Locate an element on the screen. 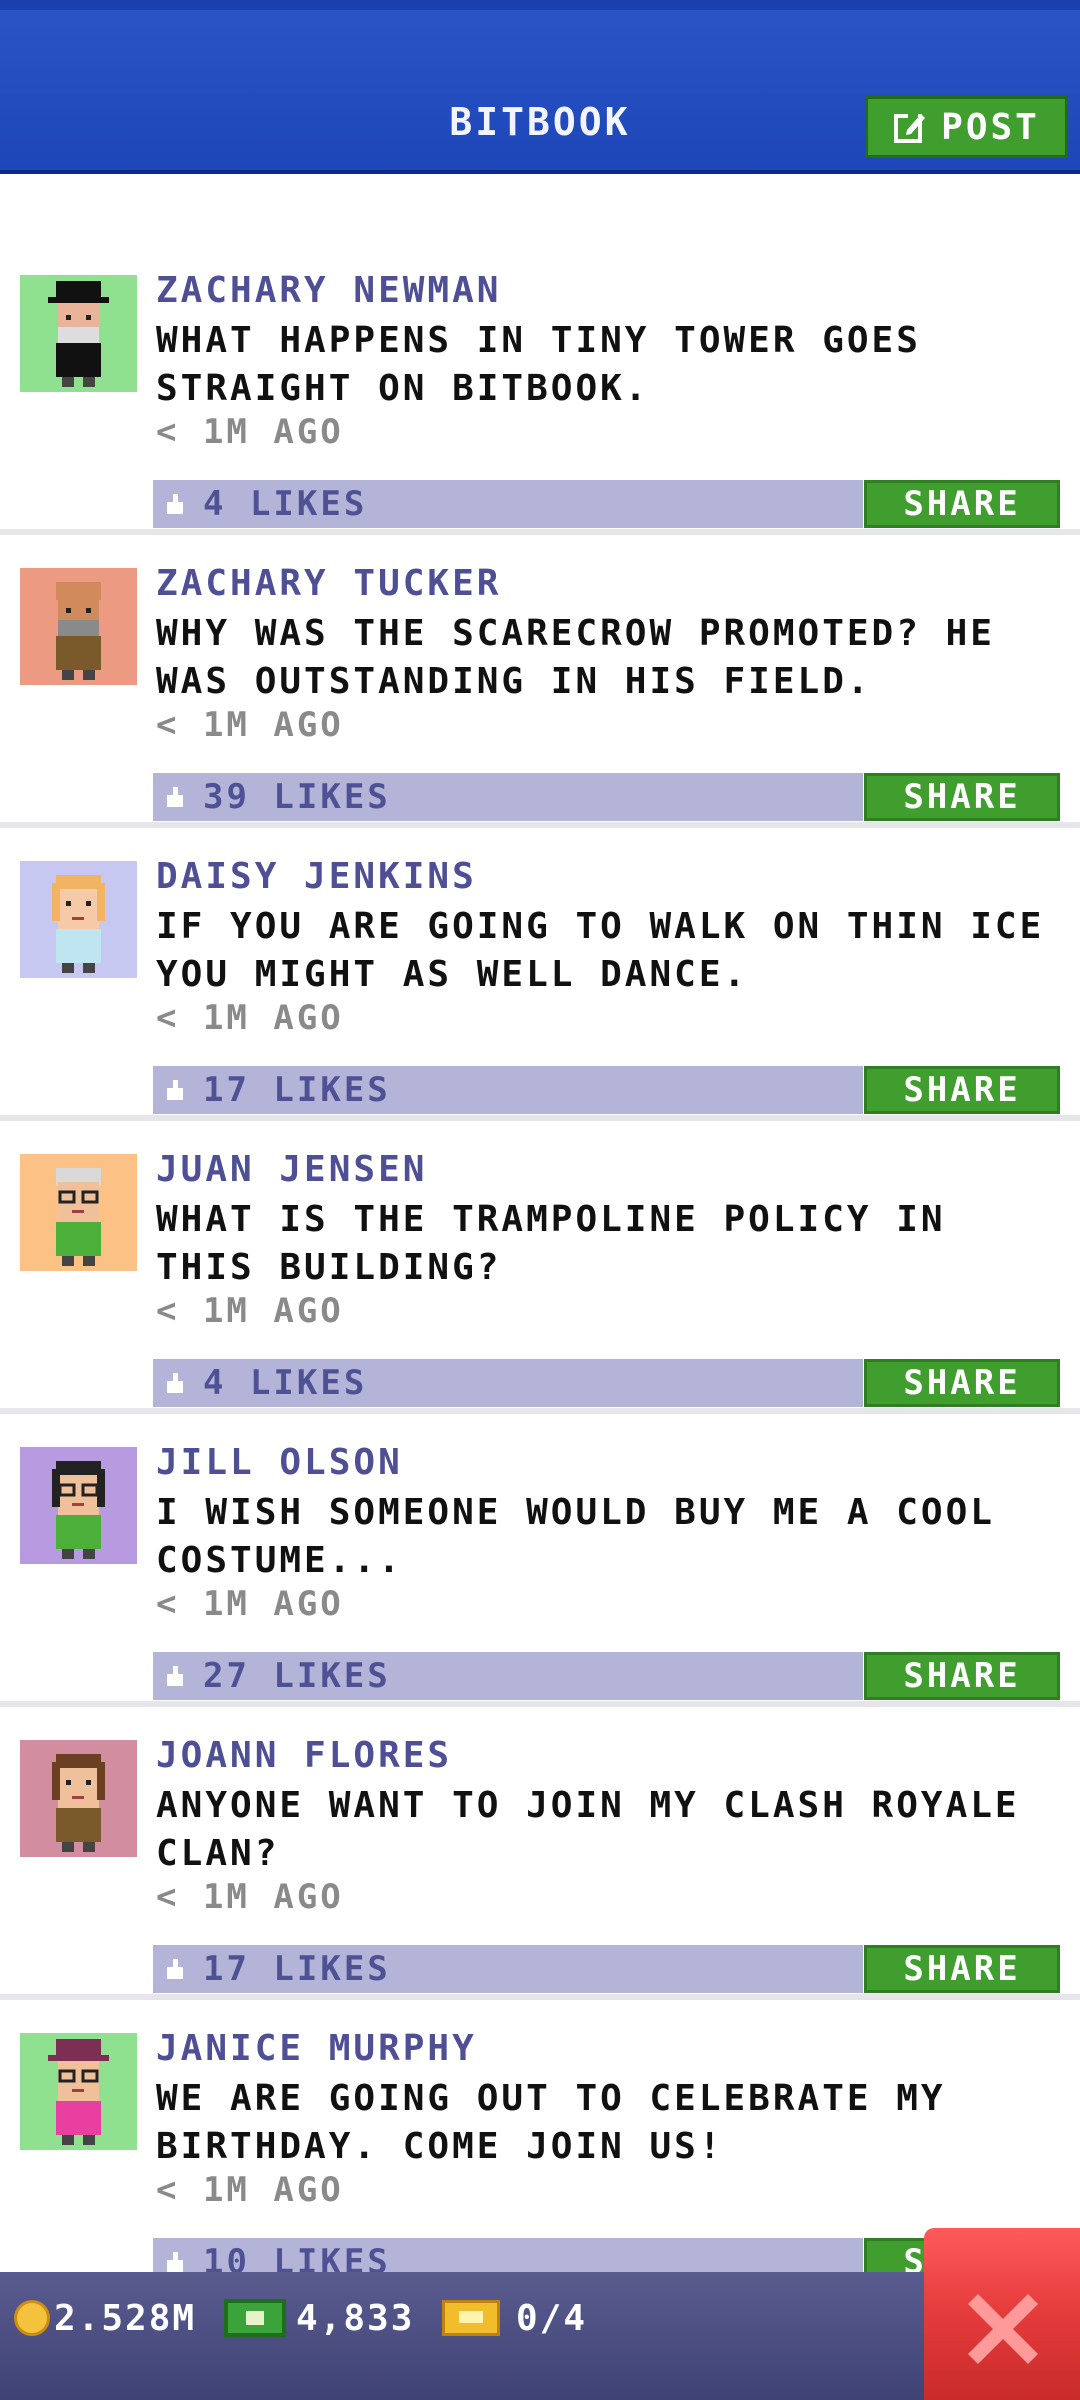 The height and width of the screenshot is (2400, 1080). post-button-label: POST is located at coordinates (990, 127).